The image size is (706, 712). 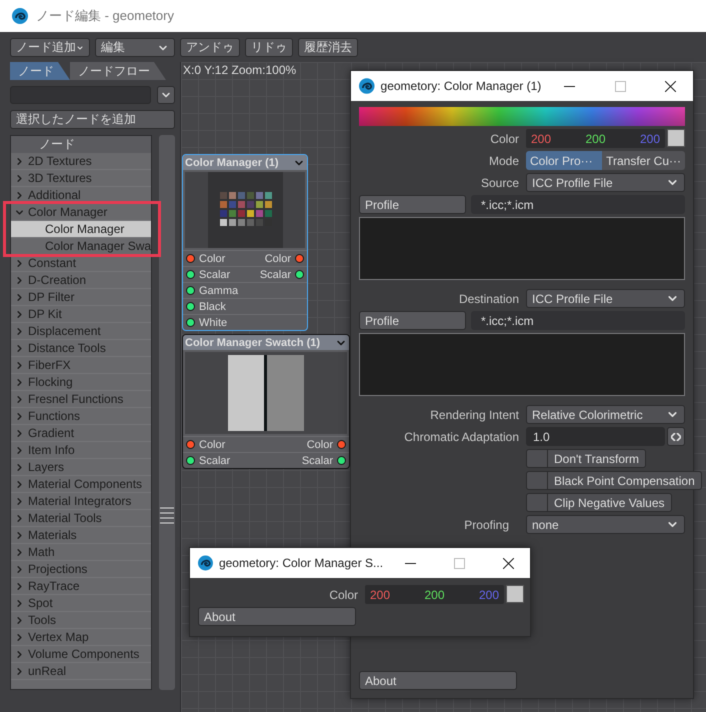 I want to click on tree-item: Materials, so click(x=81, y=535).